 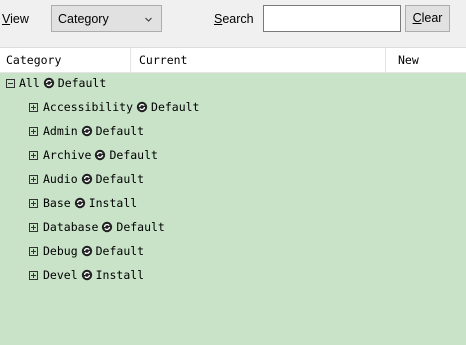 What do you see at coordinates (417, 18) in the screenshot?
I see `clear-button-accel: C` at bounding box center [417, 18].